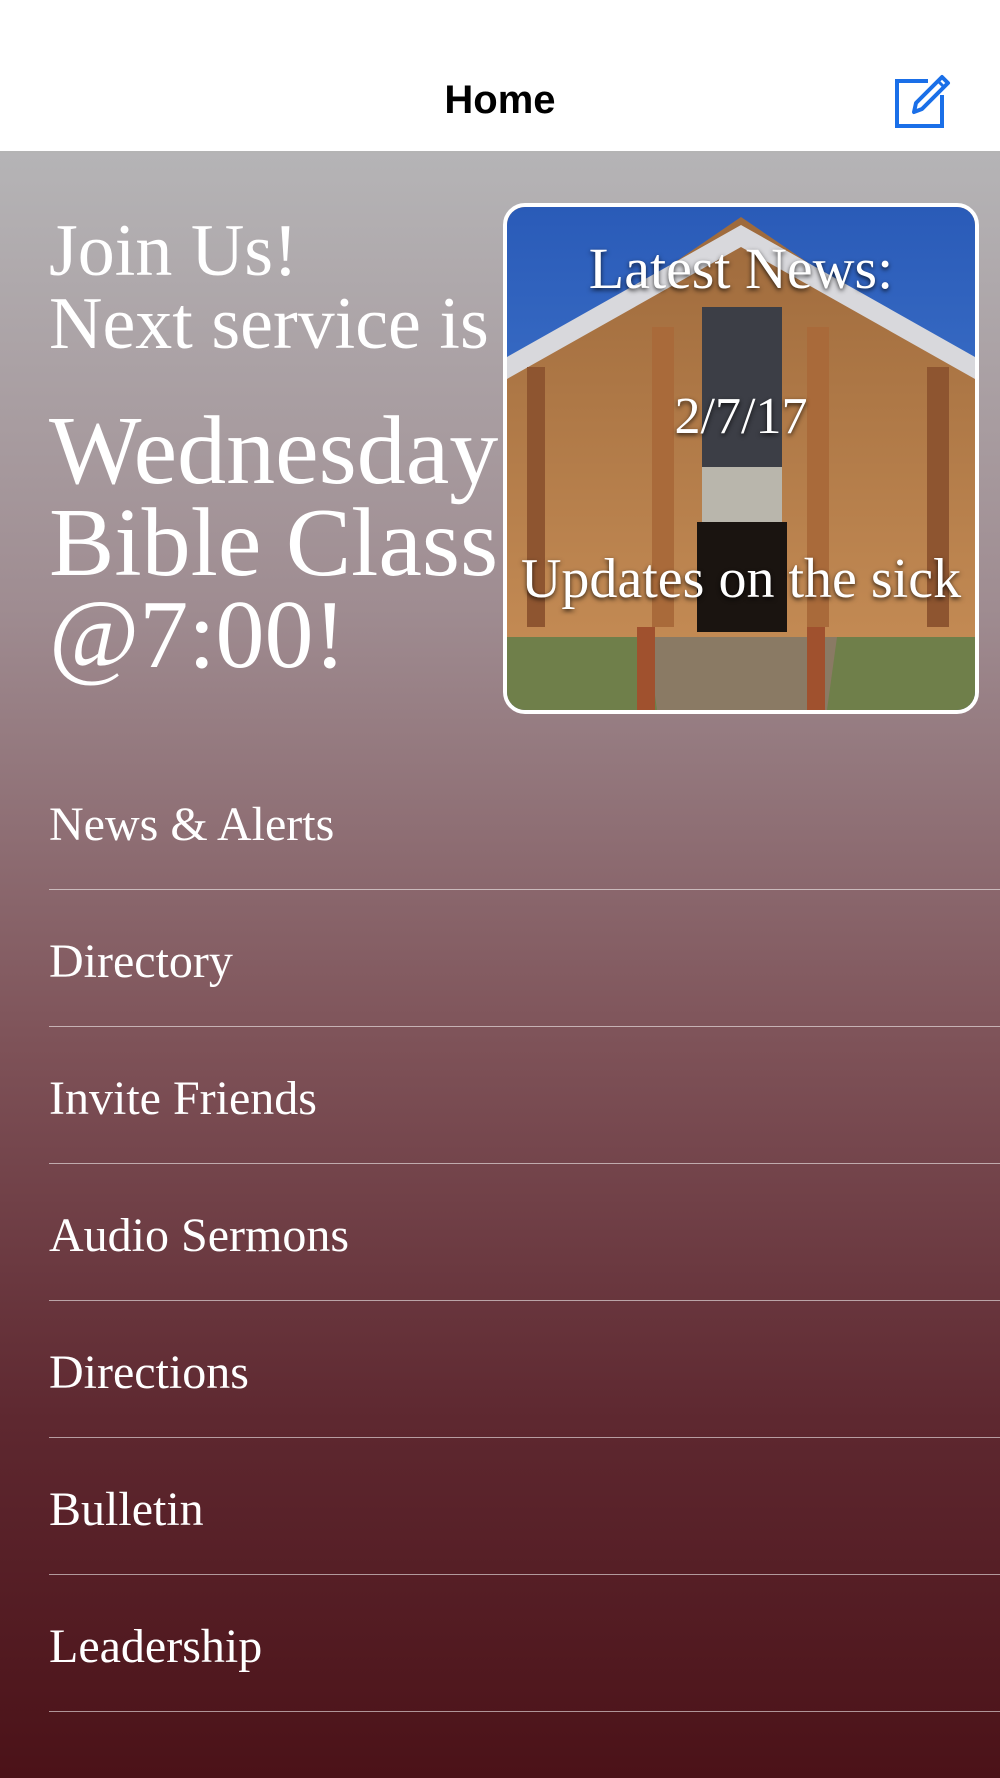 The height and width of the screenshot is (1778, 1000). Describe the element at coordinates (269, 324) in the screenshot. I see `next-service-label: Next service is` at that location.